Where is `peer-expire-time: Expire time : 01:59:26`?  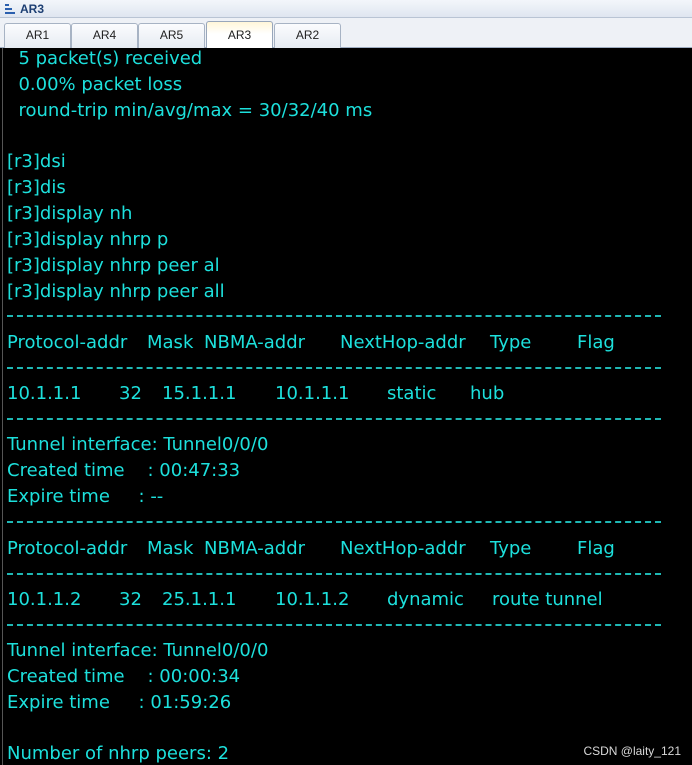
peer-expire-time: Expire time : 01:59:26 is located at coordinates (119, 702).